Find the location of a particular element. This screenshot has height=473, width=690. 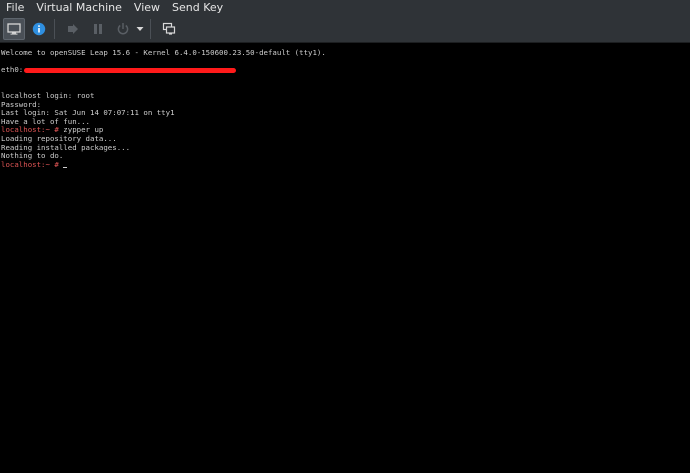

console-login-line: localhost login: root is located at coordinates (48, 95).